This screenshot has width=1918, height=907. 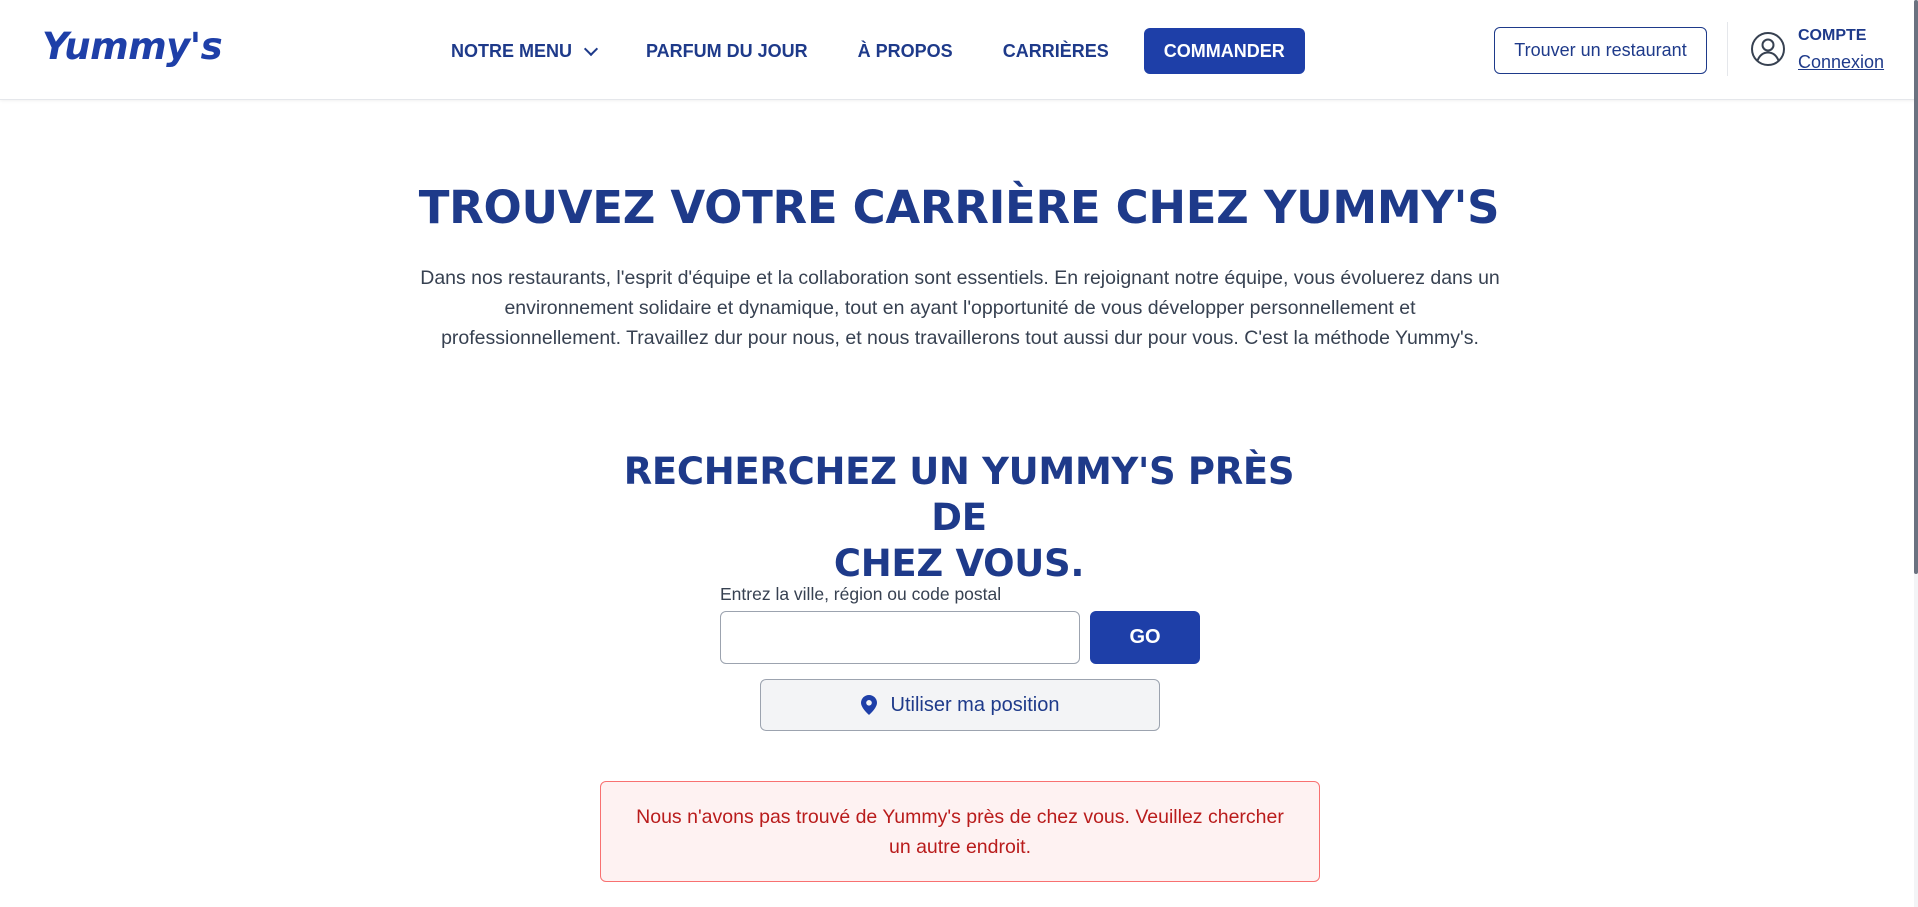 I want to click on nav-item-menu-label: NOTRE MENU, so click(x=511, y=50).